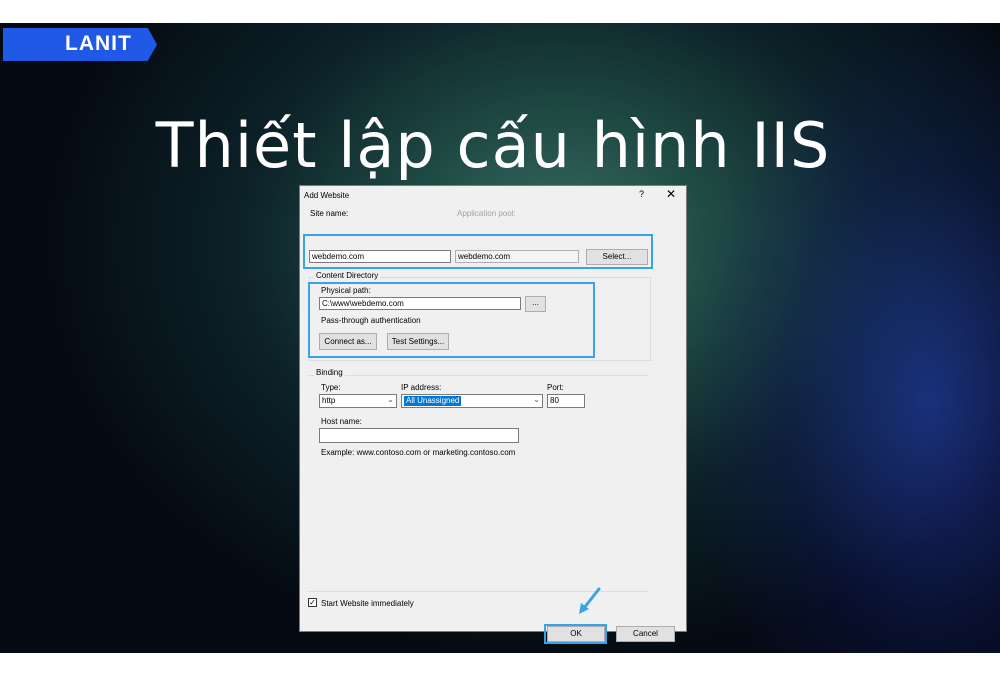 Image resolution: width=1000 pixels, height=700 pixels. What do you see at coordinates (367, 603) in the screenshot?
I see `start-website-label: Start Website immediately` at bounding box center [367, 603].